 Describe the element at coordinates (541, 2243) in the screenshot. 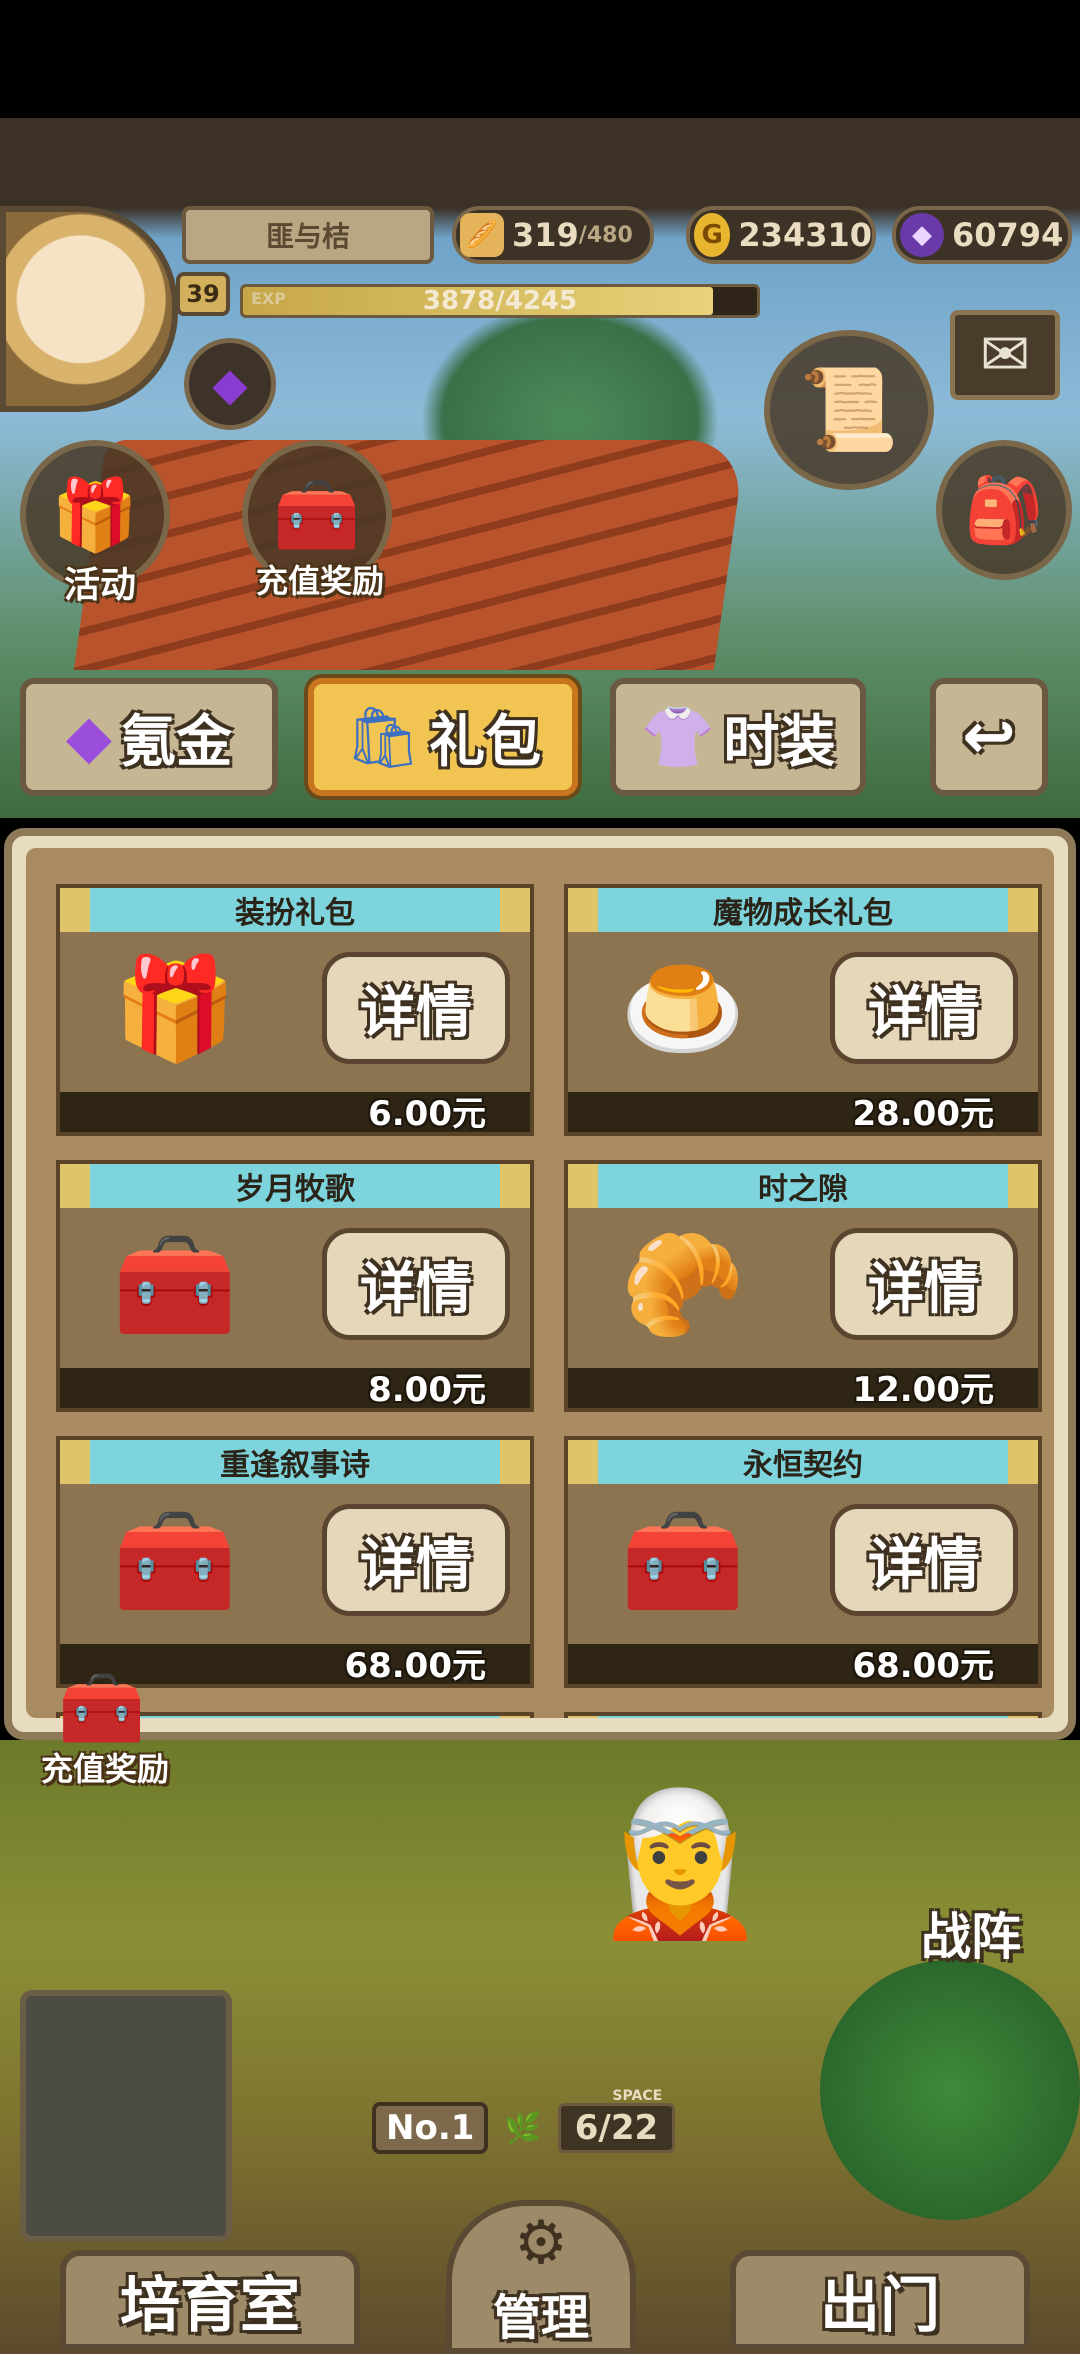

I see `gear-icon: ⚙` at that location.